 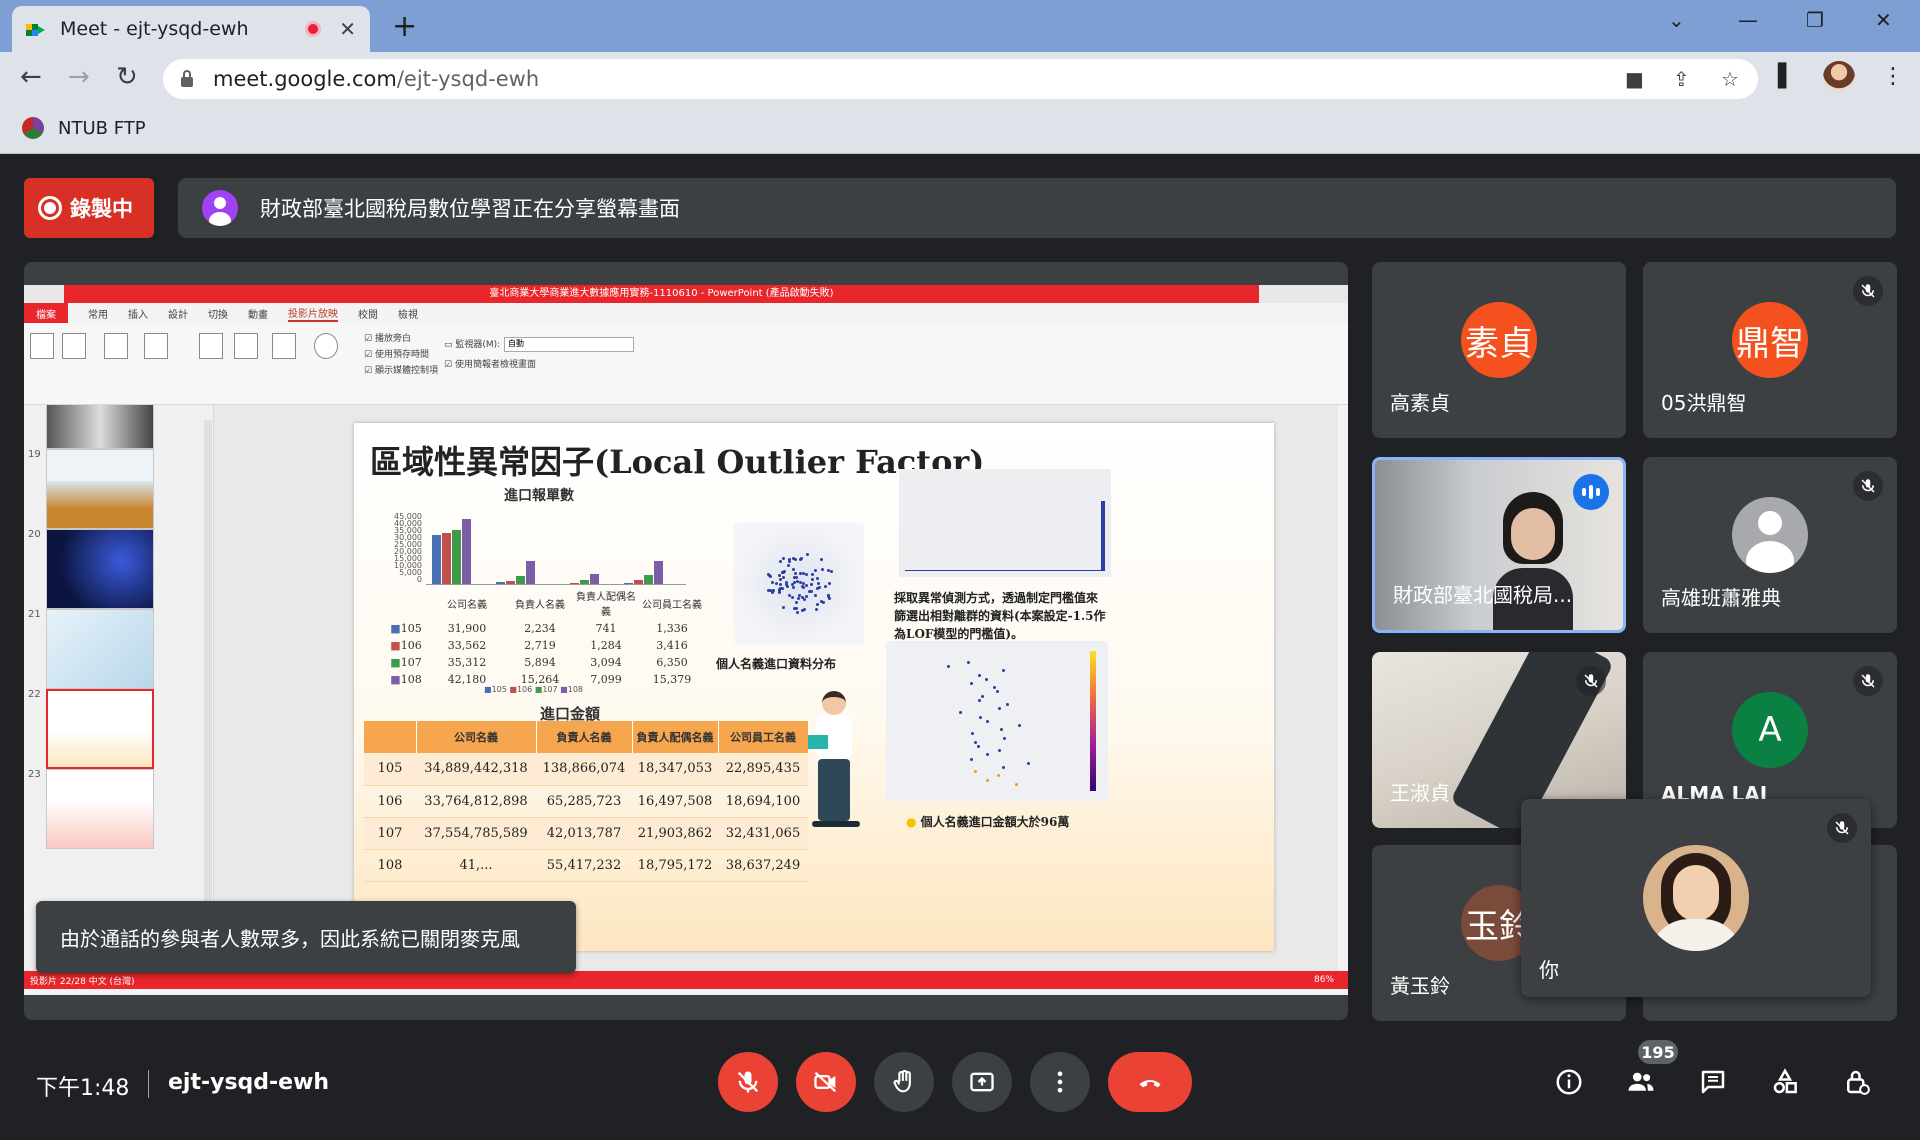 What do you see at coordinates (401, 369) in the screenshot?
I see `check-media-controls: ☑ 顯示媒體控制項` at bounding box center [401, 369].